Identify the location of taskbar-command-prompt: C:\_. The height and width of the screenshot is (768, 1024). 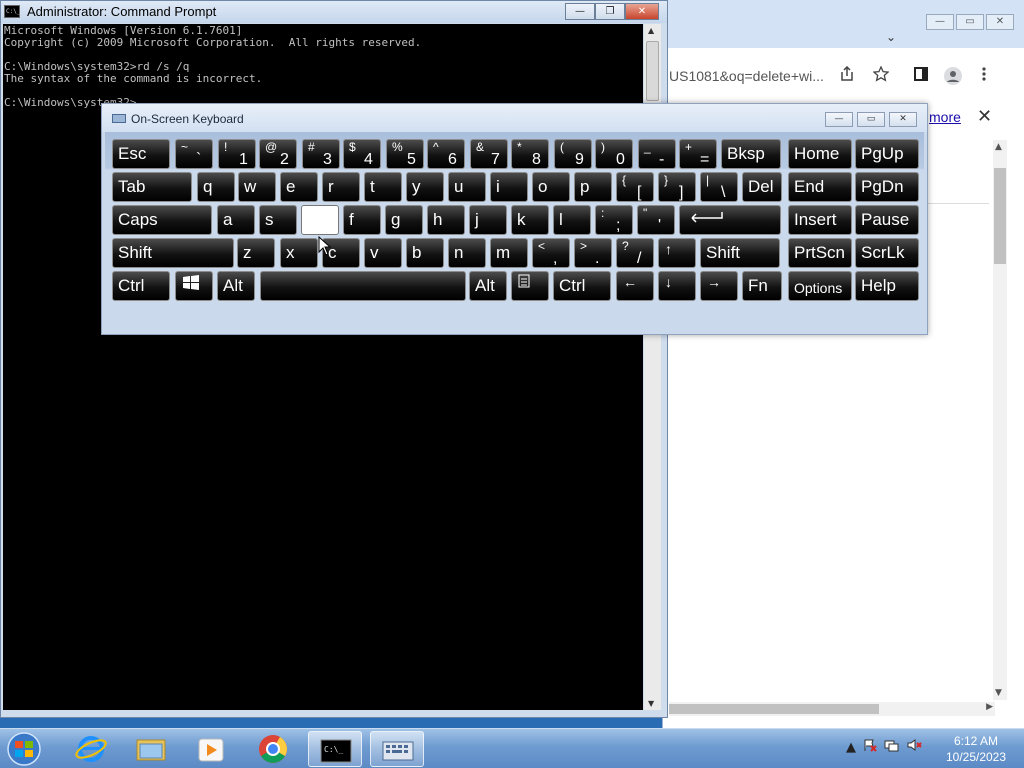
(335, 749).